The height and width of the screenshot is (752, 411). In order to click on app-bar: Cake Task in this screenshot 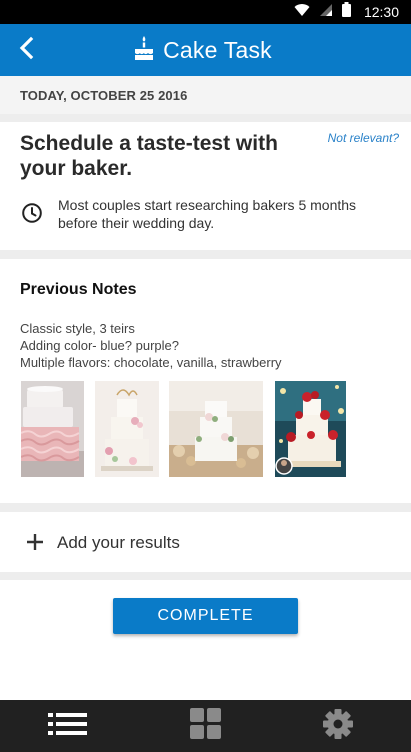, I will do `click(205, 50)`.